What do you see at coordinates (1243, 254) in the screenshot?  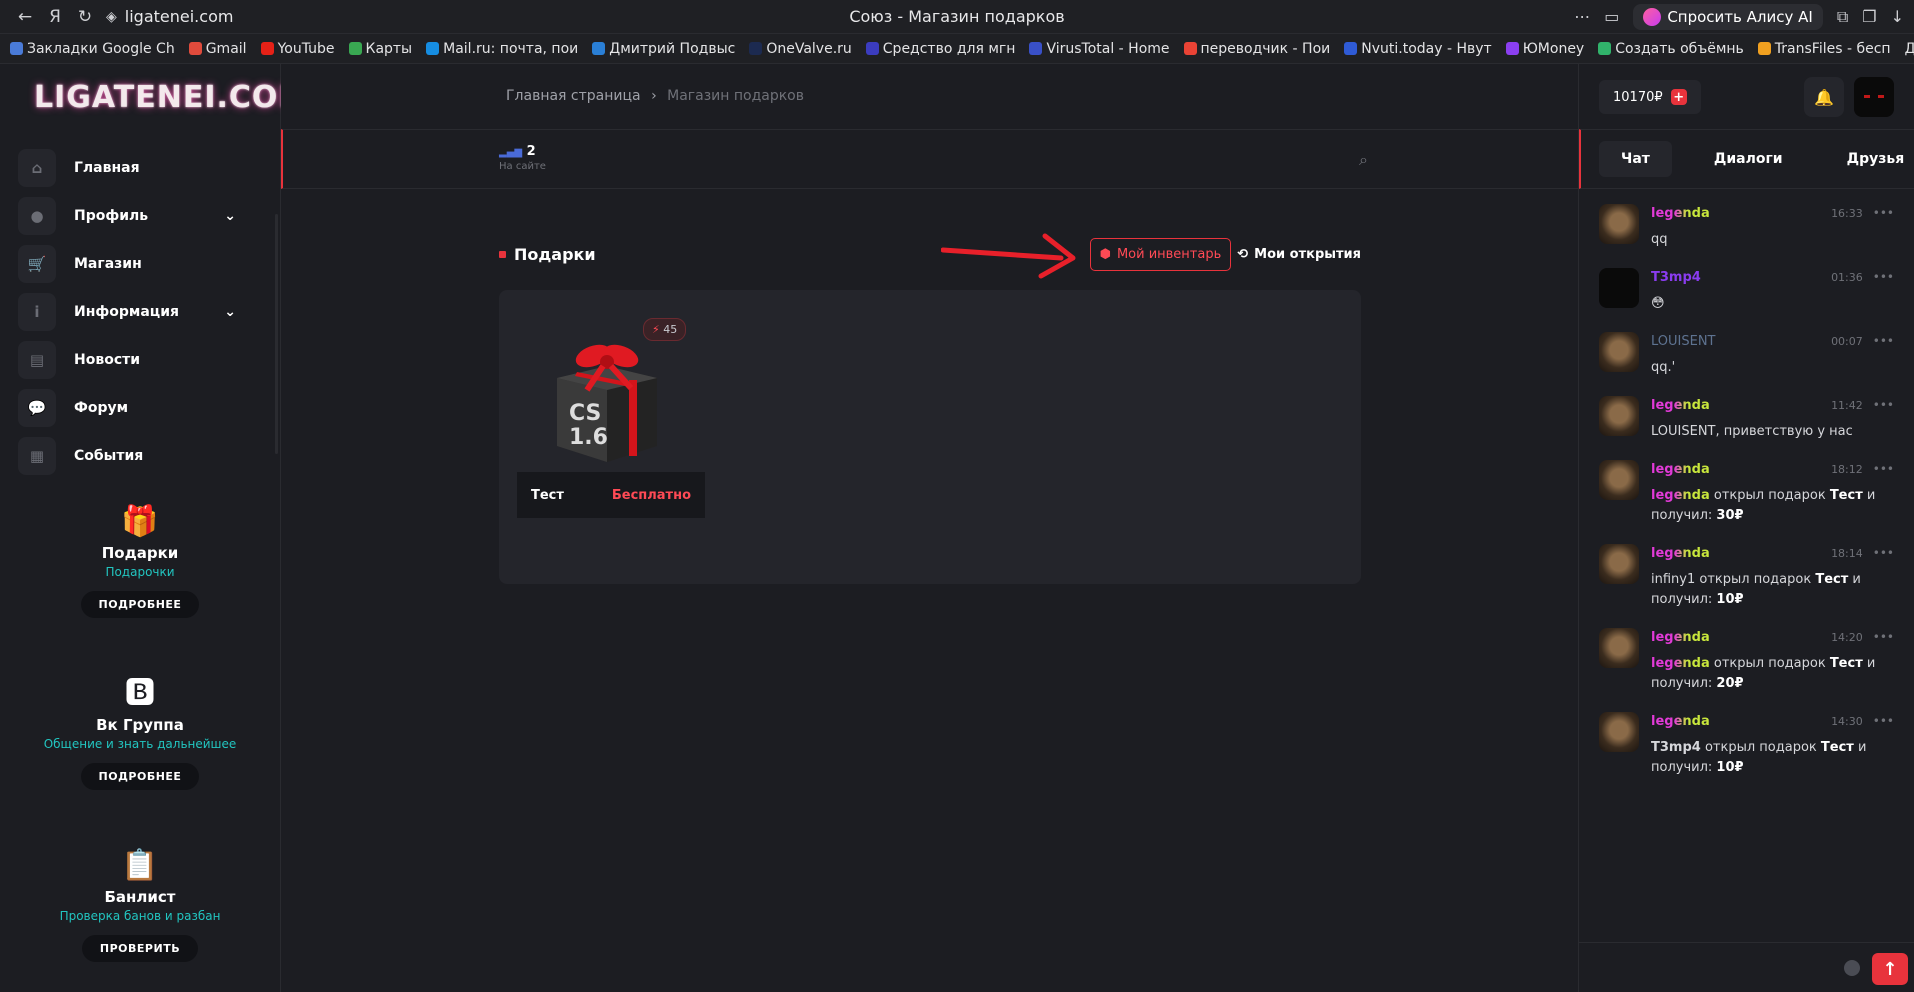 I see `history-icon: ⟲` at bounding box center [1243, 254].